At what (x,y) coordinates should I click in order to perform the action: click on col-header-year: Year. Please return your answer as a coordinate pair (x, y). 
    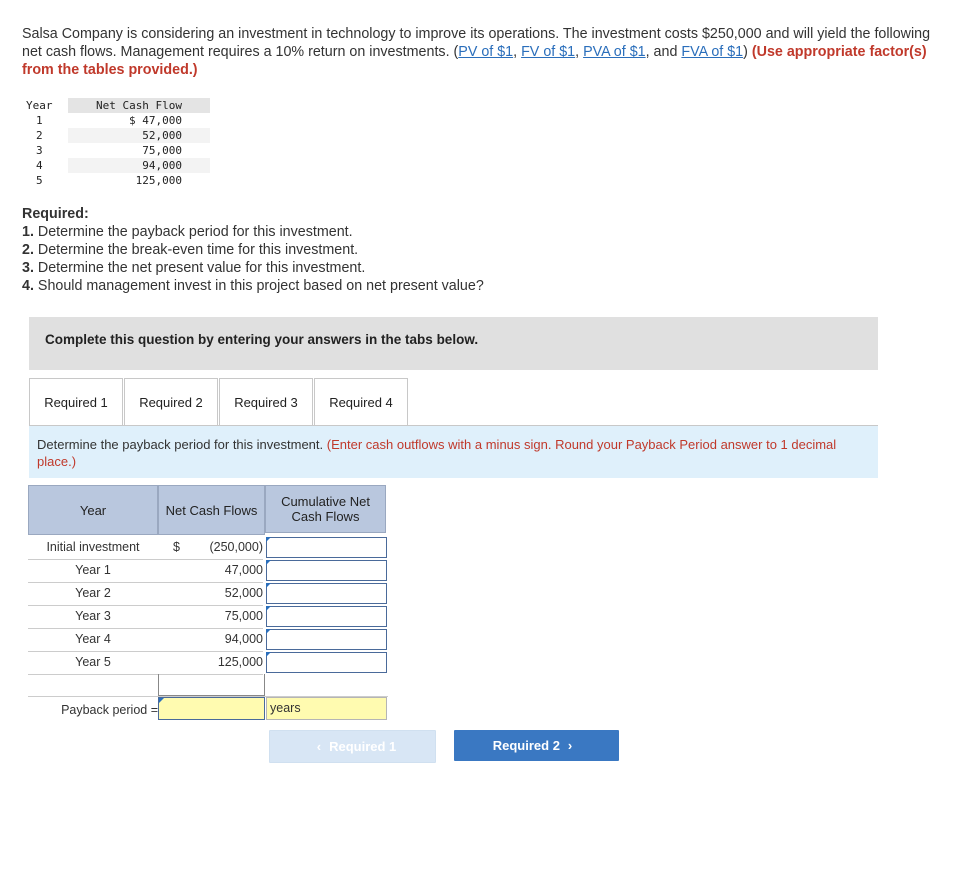
    Looking at the image, I should click on (93, 510).